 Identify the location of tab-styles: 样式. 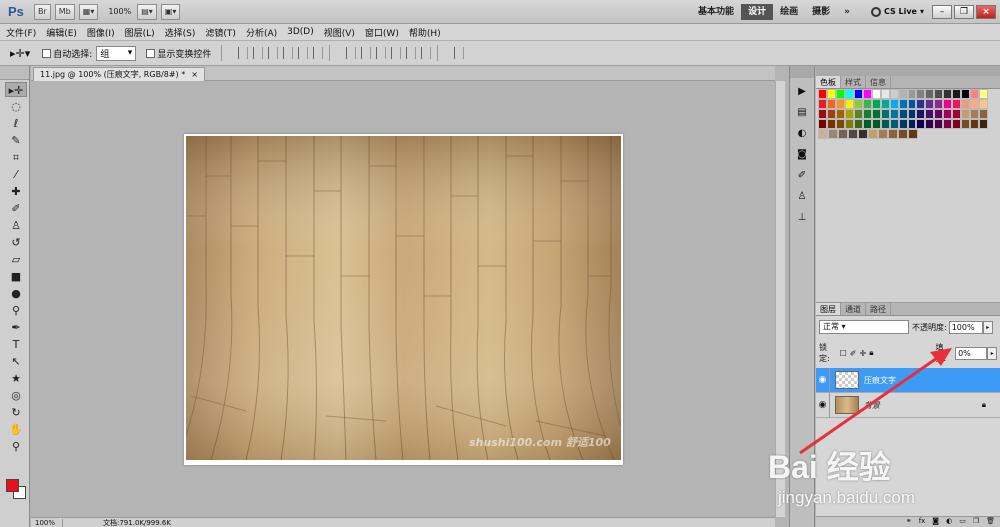
(853, 82).